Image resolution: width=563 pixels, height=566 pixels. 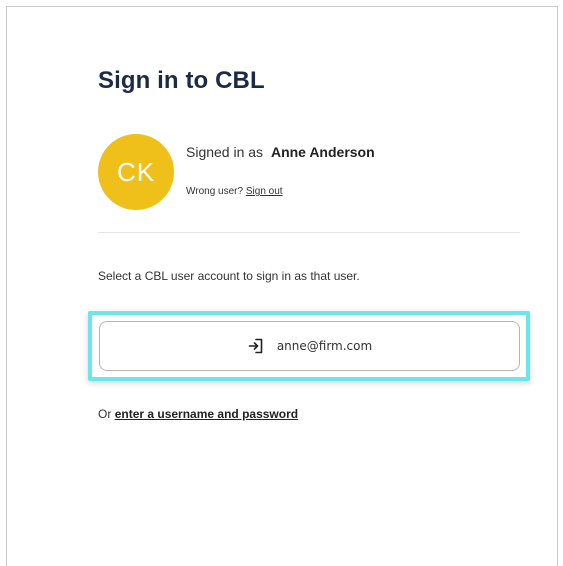 What do you see at coordinates (105, 414) in the screenshot?
I see `alternative-prefix: Or` at bounding box center [105, 414].